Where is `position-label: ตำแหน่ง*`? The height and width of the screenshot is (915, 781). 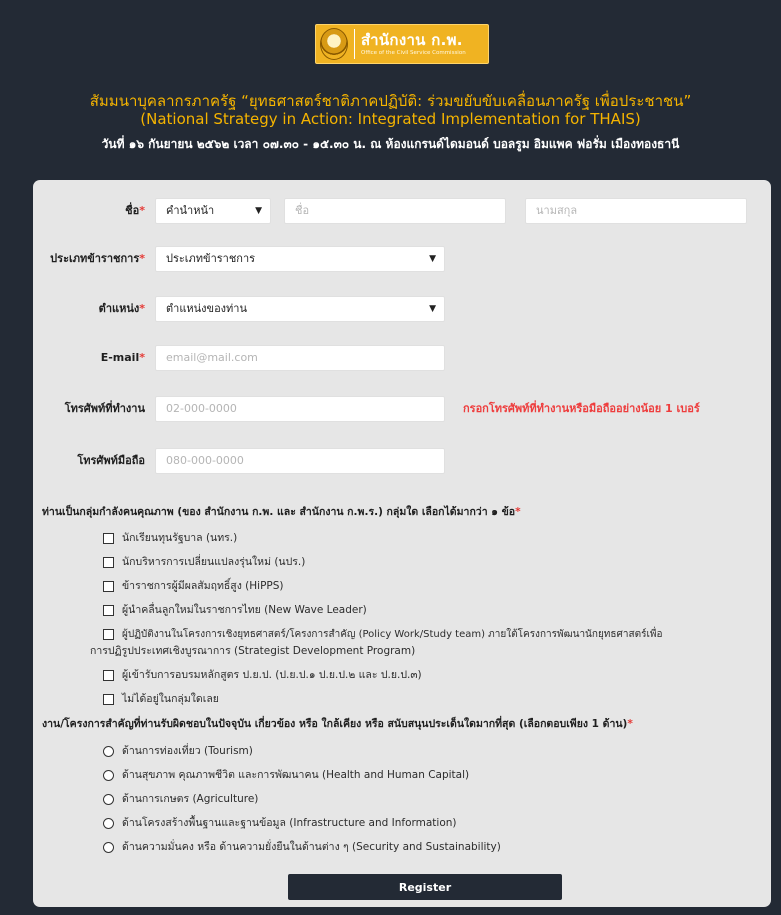
position-label: ตำแหน่ง* is located at coordinates (121, 308).